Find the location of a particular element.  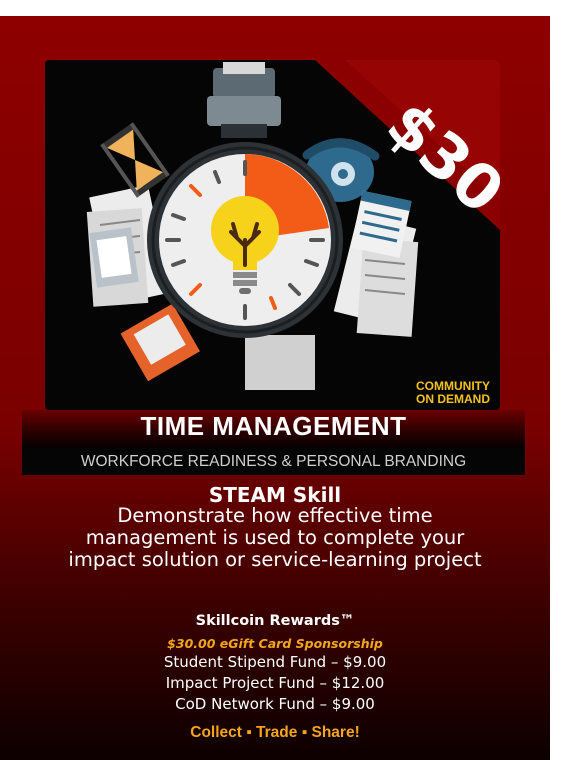

call-to-action: Collect ▪ Trade ▪ Share! is located at coordinates (275, 732).